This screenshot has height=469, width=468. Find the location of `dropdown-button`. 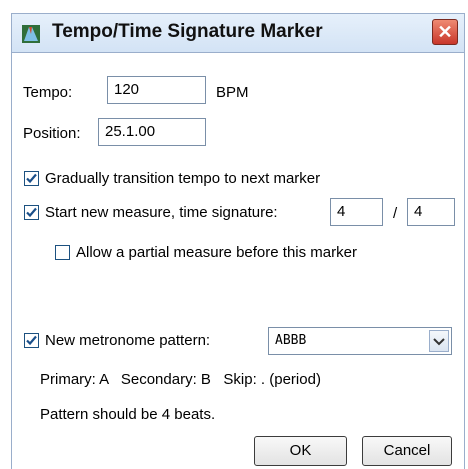

dropdown-button is located at coordinates (439, 341).